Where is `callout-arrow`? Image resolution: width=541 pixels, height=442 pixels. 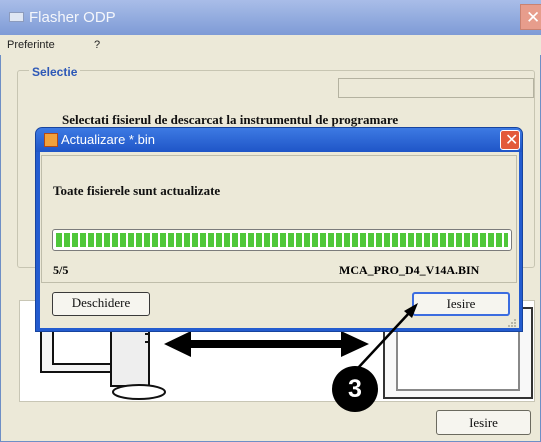 callout-arrow is located at coordinates (387, 336).